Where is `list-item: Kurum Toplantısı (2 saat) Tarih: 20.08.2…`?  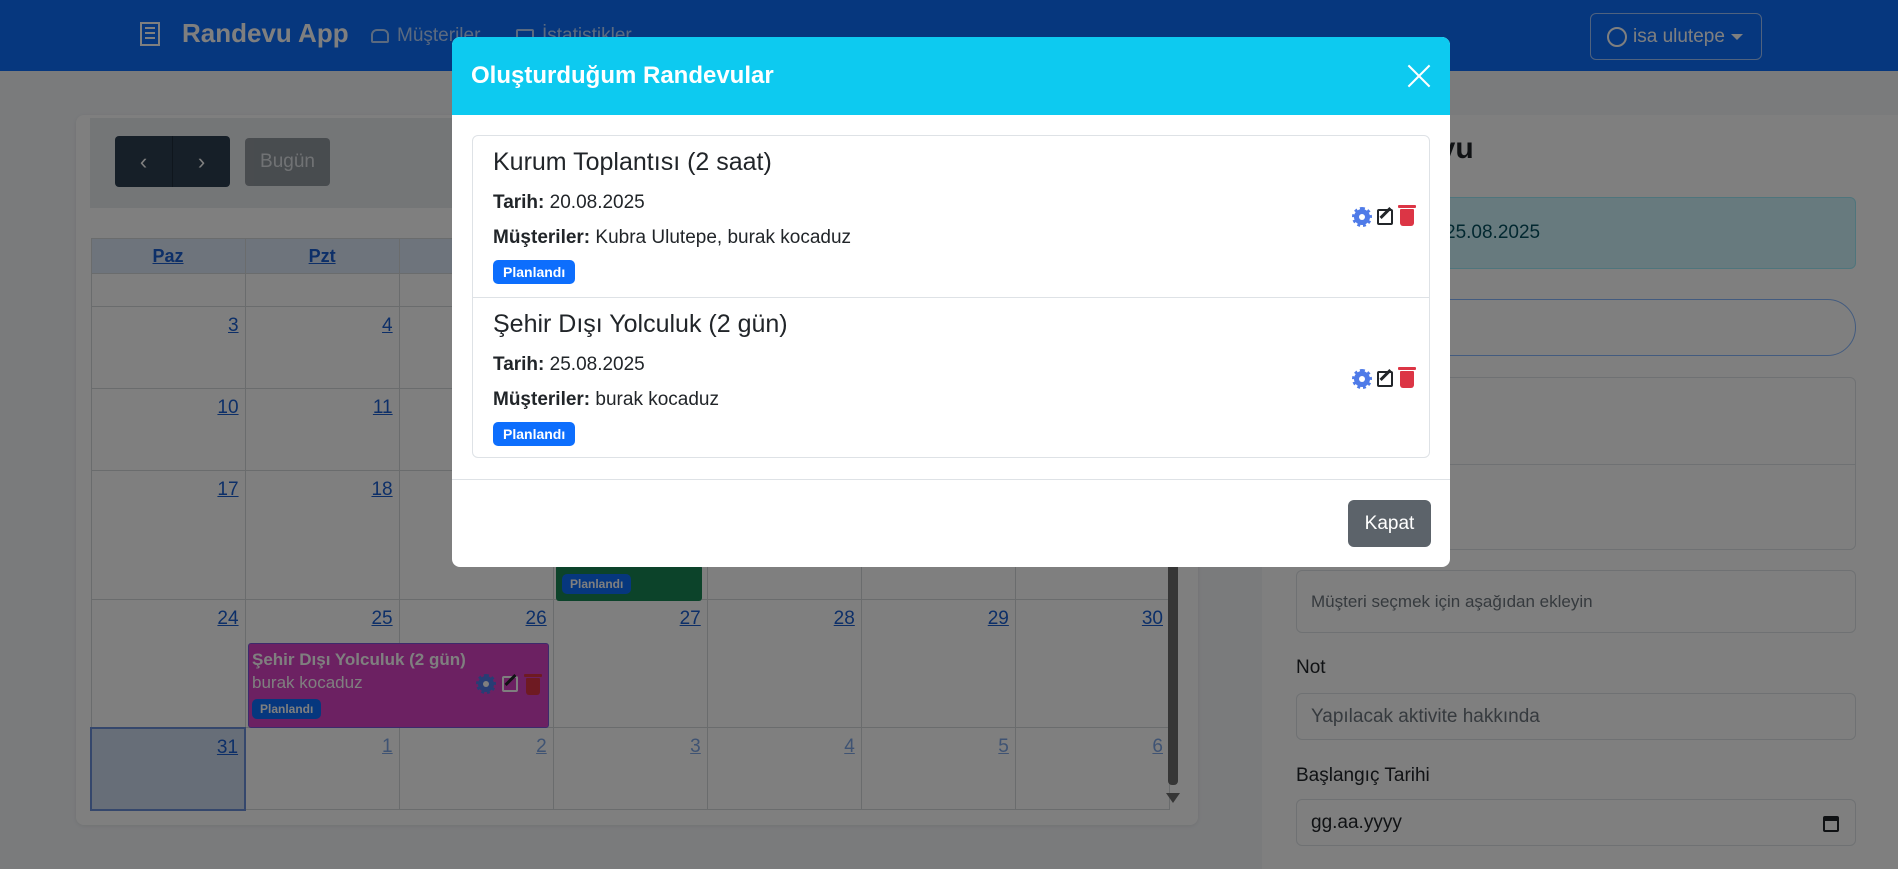 list-item: Kurum Toplantısı (2 saat) Tarih: 20.08.2… is located at coordinates (951, 216).